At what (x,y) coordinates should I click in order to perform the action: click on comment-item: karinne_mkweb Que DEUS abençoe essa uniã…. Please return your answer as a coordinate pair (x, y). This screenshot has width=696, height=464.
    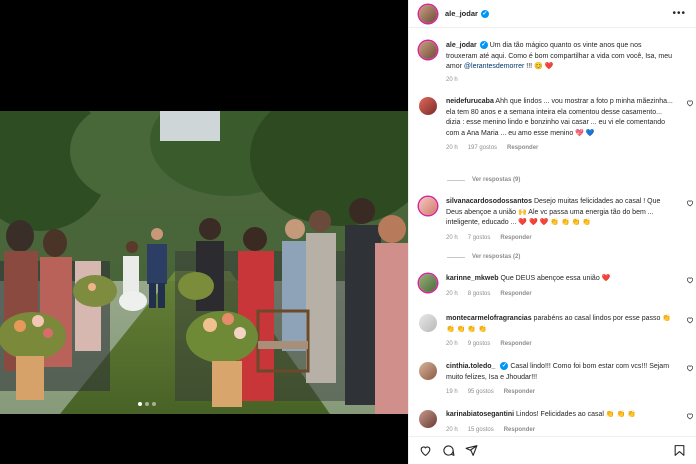
    Looking at the image, I should click on (556, 285).